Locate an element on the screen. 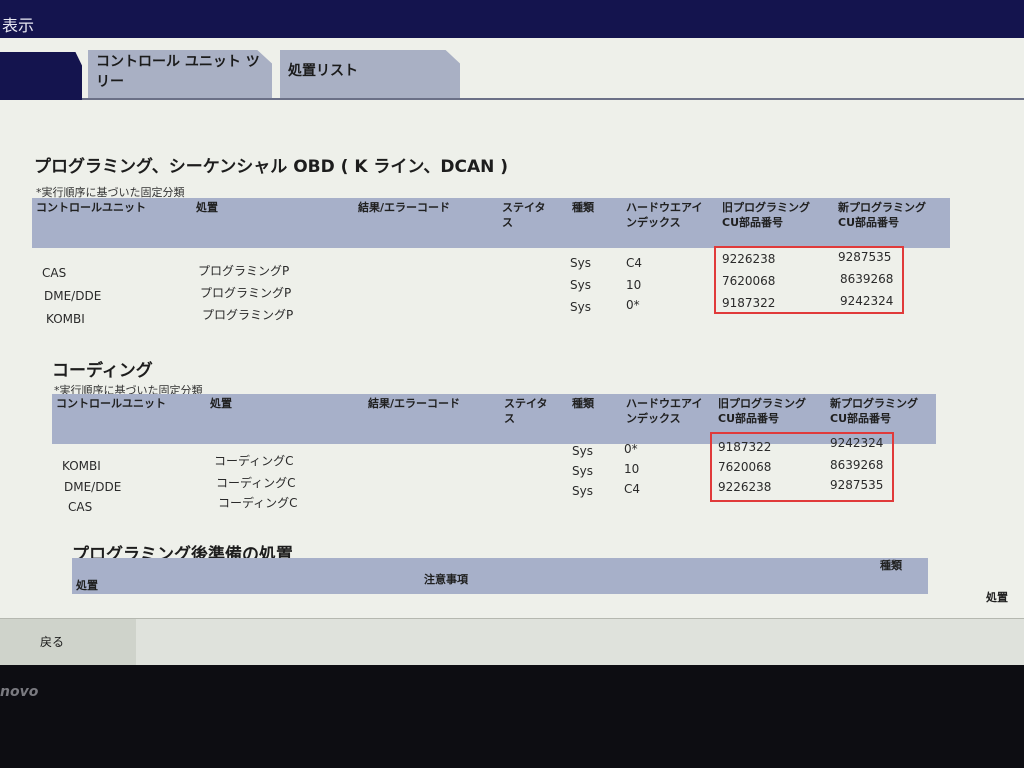  programming-highlight-box is located at coordinates (809, 280).